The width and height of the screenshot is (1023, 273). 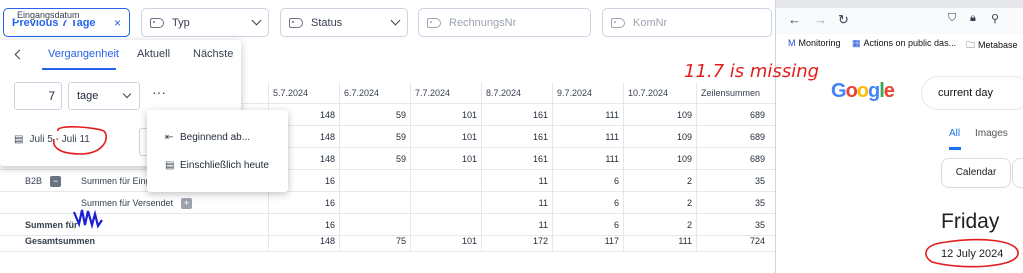 What do you see at coordinates (87, 219) in the screenshot?
I see `redaction-scribble` at bounding box center [87, 219].